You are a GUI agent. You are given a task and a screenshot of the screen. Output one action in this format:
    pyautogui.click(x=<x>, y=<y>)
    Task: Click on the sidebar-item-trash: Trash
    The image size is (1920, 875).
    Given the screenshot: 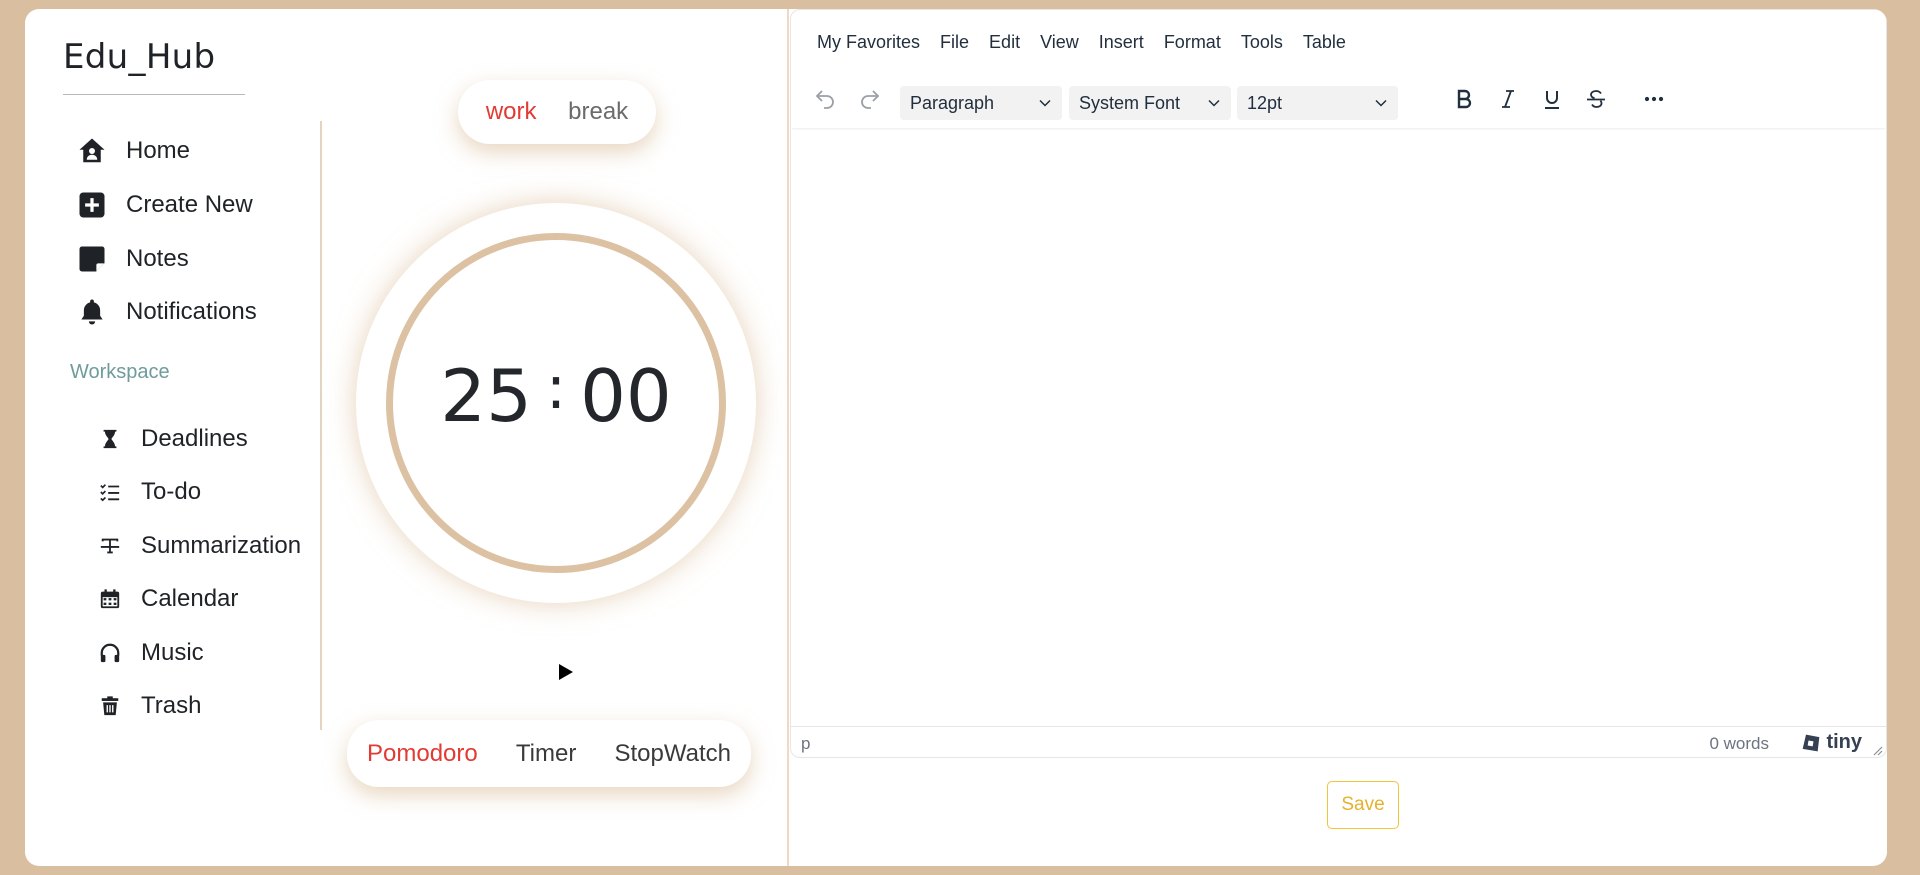 What is the action you would take?
    pyautogui.click(x=149, y=706)
    